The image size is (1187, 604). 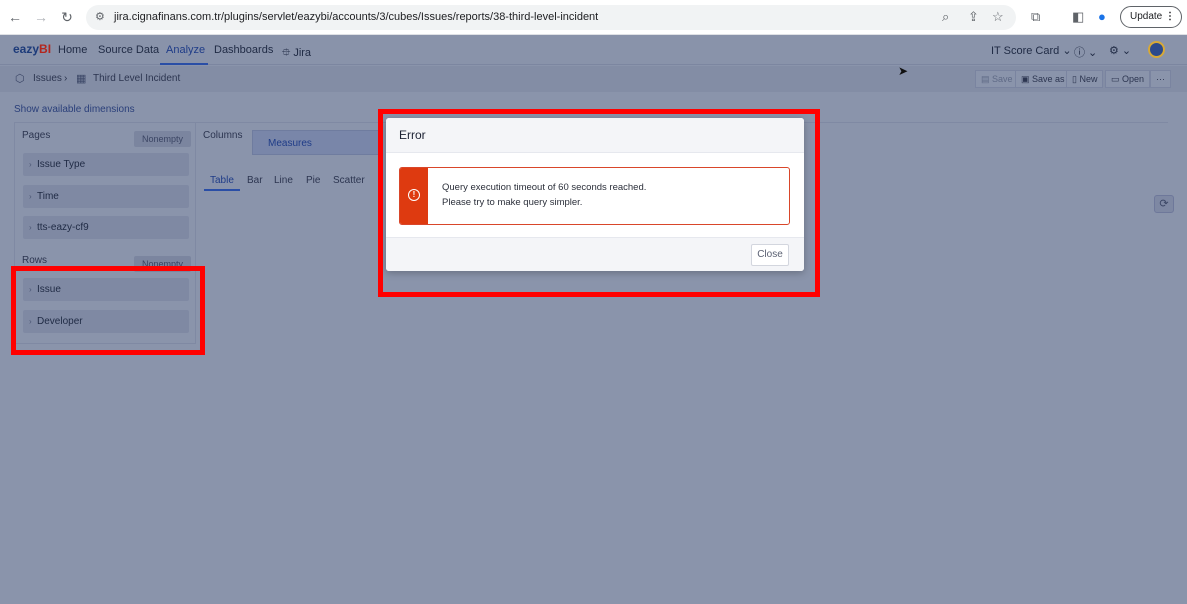 I want to click on save-button: ▤ Save, so click(x=997, y=79).